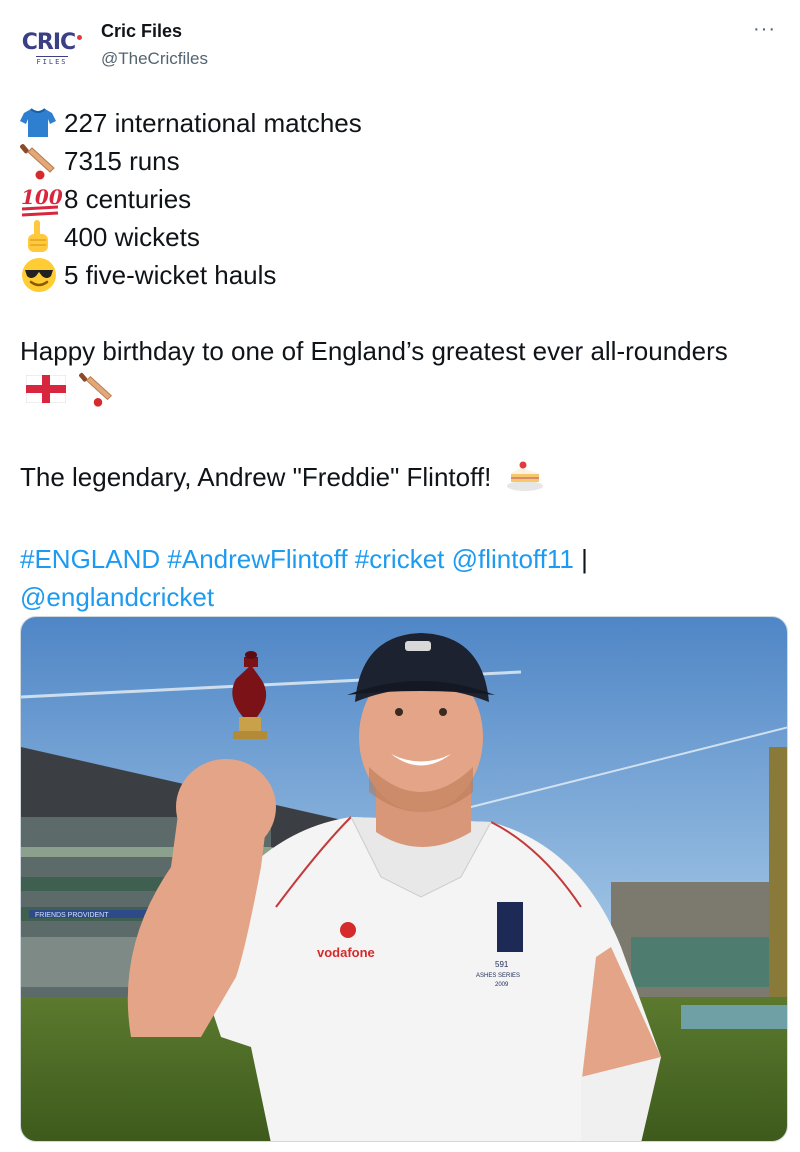 Image resolution: width=800 pixels, height=1152 pixels. What do you see at coordinates (42, 237) in the screenshot?
I see `index-pointing-up-icon` at bounding box center [42, 237].